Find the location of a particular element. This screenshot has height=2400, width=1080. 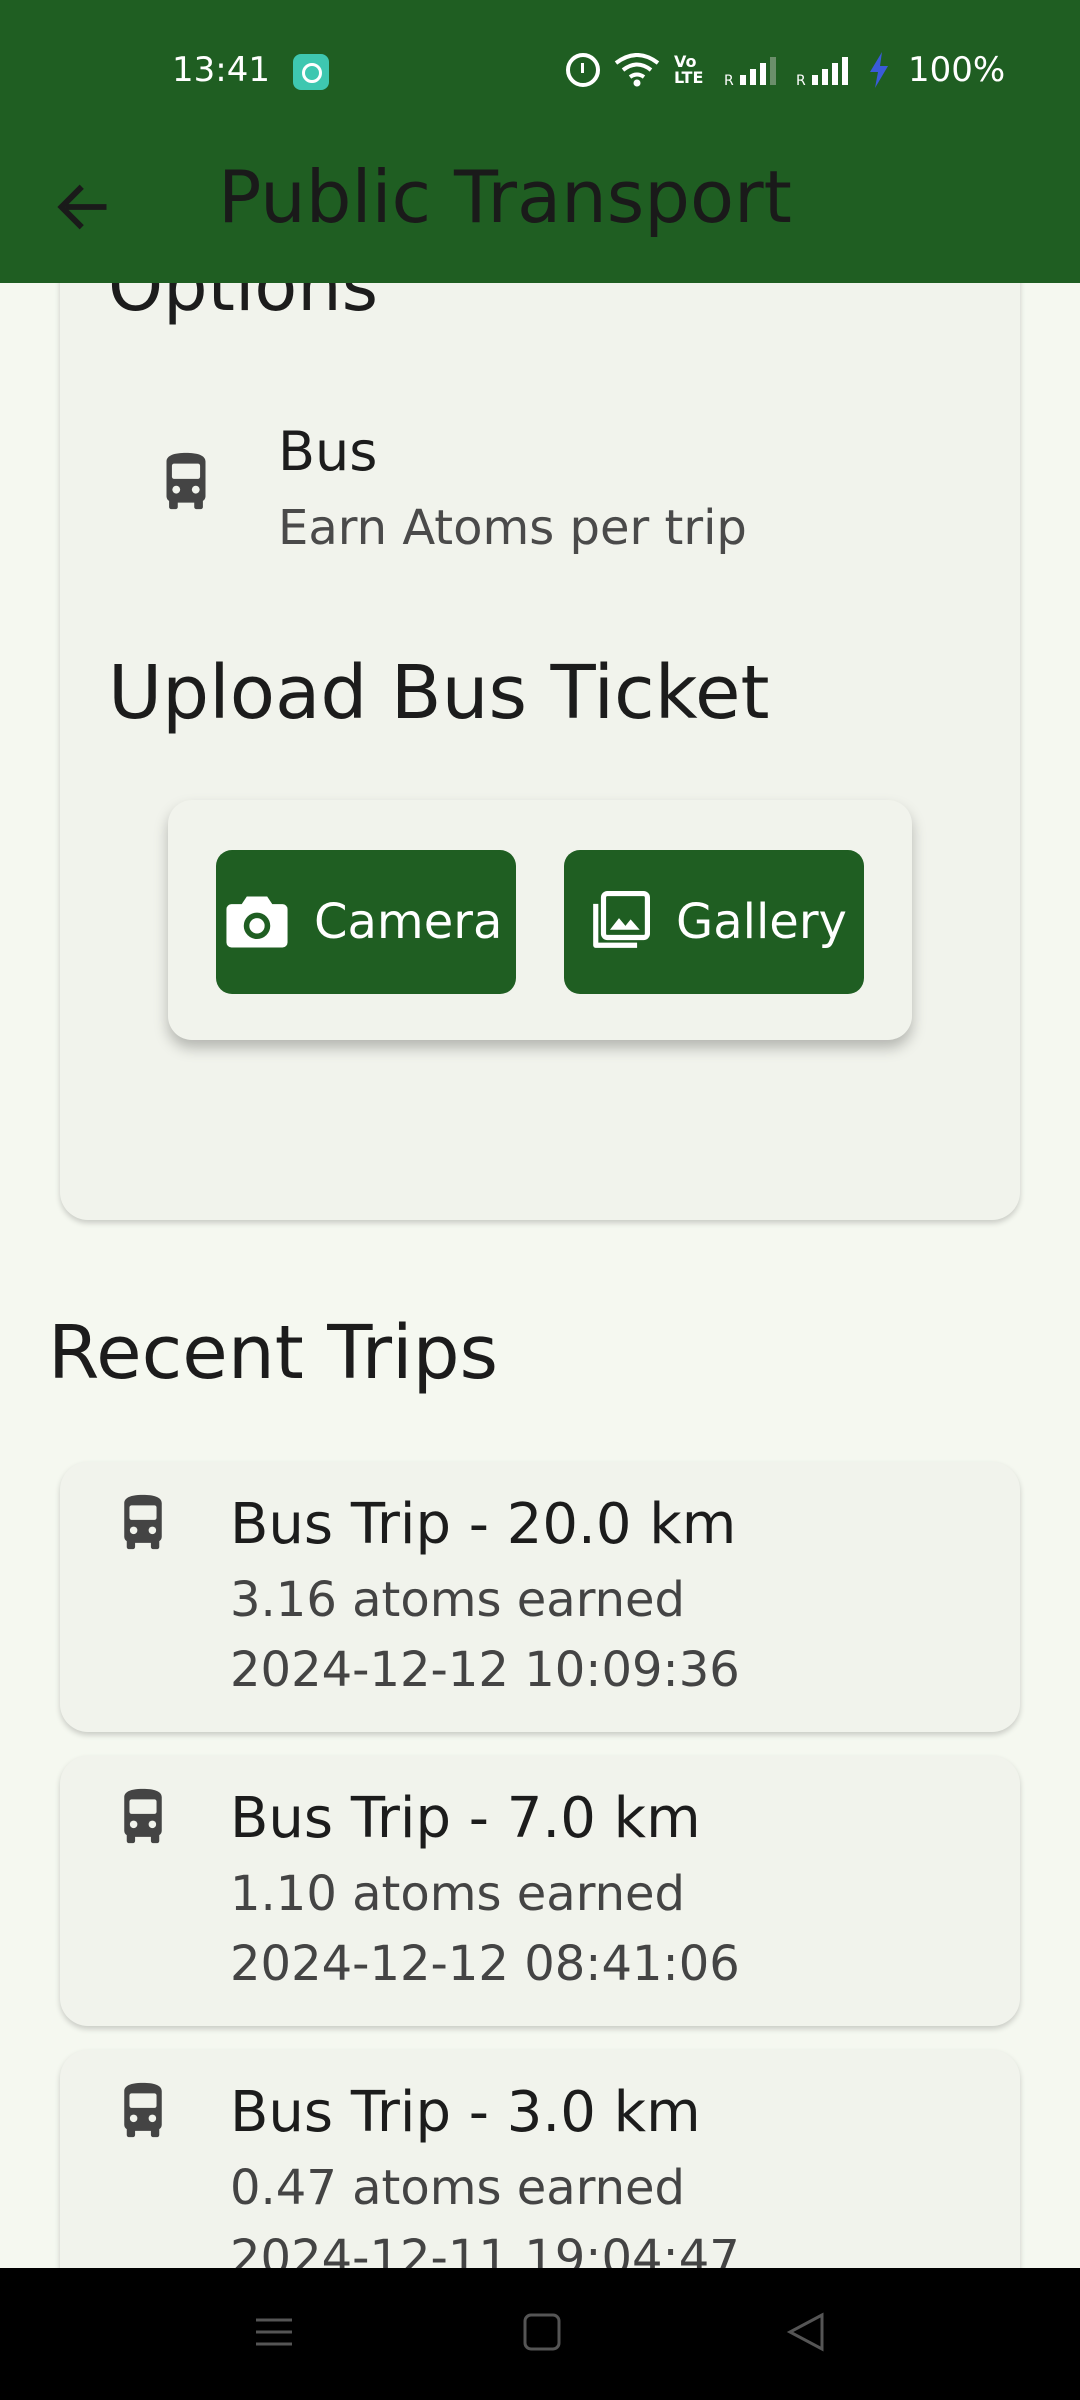

camera-icon is located at coordinates (257, 922).